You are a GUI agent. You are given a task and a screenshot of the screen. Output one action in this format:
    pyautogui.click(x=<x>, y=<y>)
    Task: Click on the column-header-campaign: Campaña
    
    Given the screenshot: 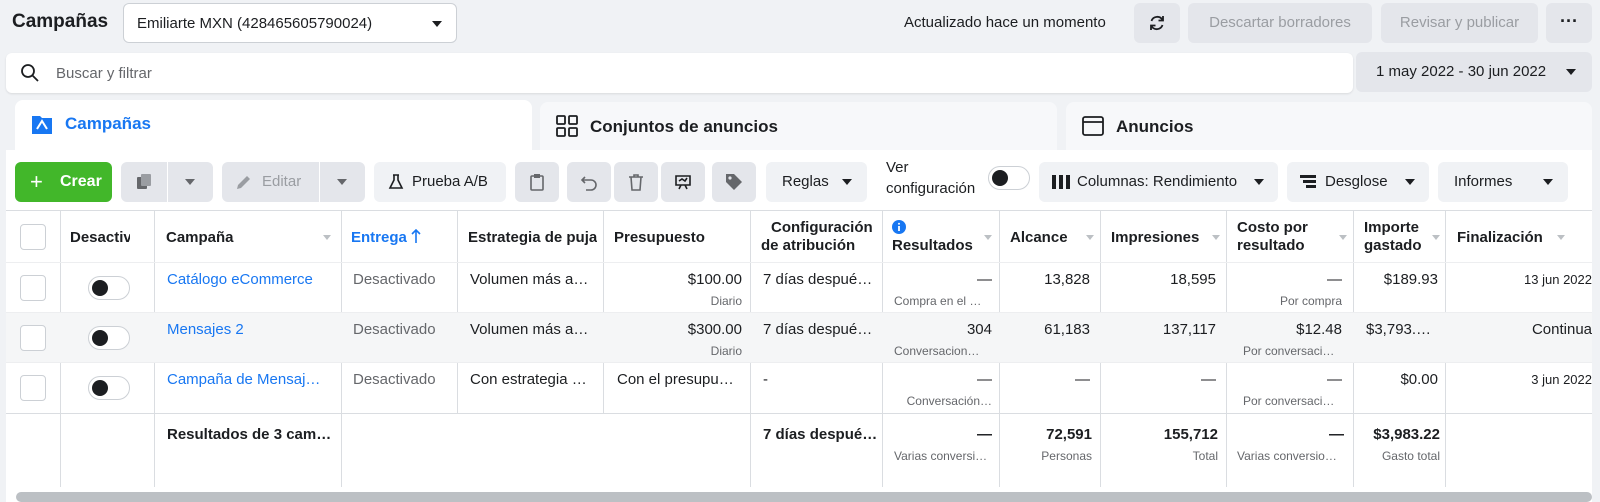 What is the action you would take?
    pyautogui.click(x=251, y=237)
    